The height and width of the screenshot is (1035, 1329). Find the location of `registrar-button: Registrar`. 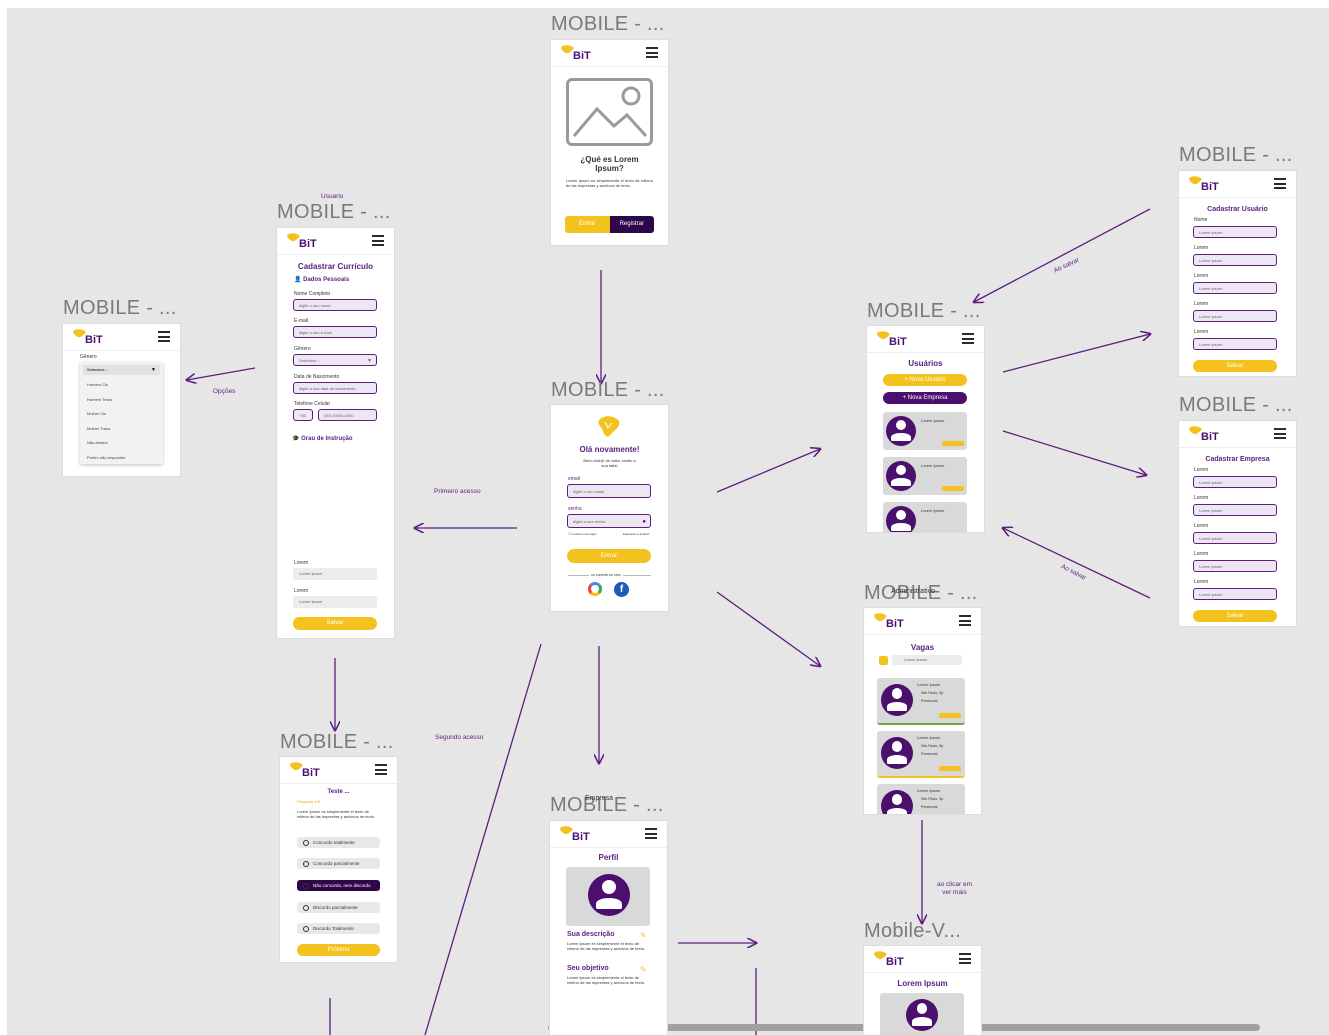

registrar-button: Registrar is located at coordinates (631, 224).